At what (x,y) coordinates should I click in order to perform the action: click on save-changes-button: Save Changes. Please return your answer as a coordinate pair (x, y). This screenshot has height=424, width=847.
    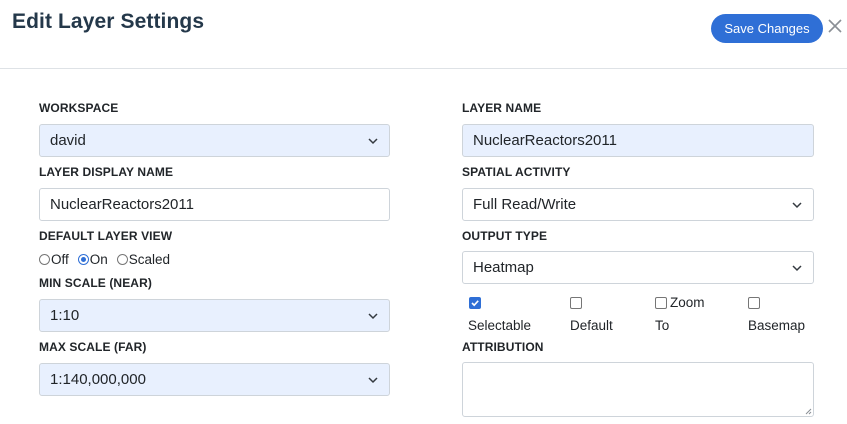
    Looking at the image, I should click on (767, 28).